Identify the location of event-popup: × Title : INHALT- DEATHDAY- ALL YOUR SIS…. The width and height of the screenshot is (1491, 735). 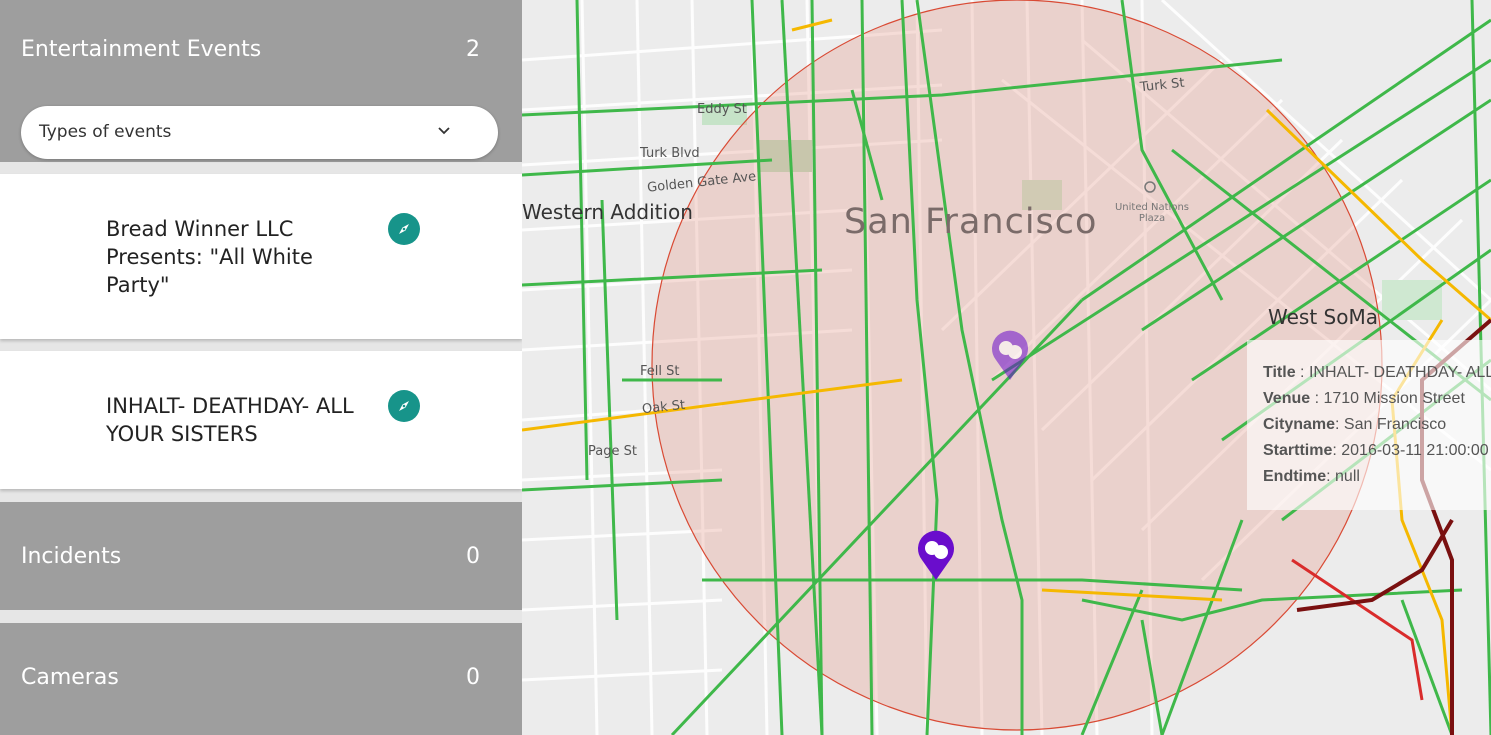
(1369, 425).